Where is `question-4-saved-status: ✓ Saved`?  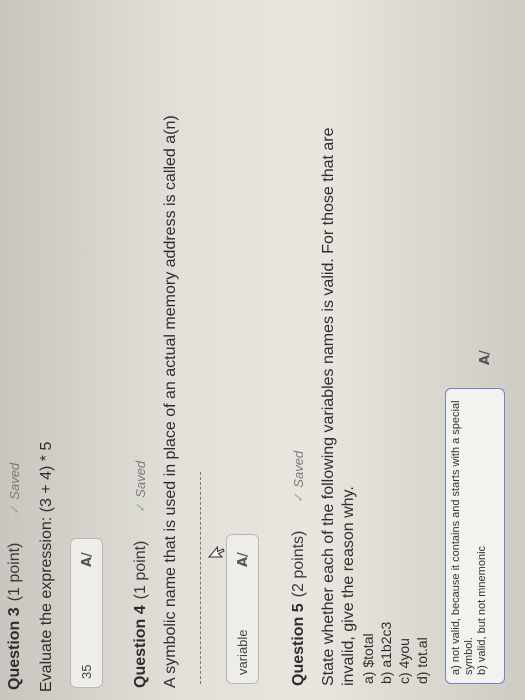
question-4-saved-status: ✓ Saved is located at coordinates (141, 487).